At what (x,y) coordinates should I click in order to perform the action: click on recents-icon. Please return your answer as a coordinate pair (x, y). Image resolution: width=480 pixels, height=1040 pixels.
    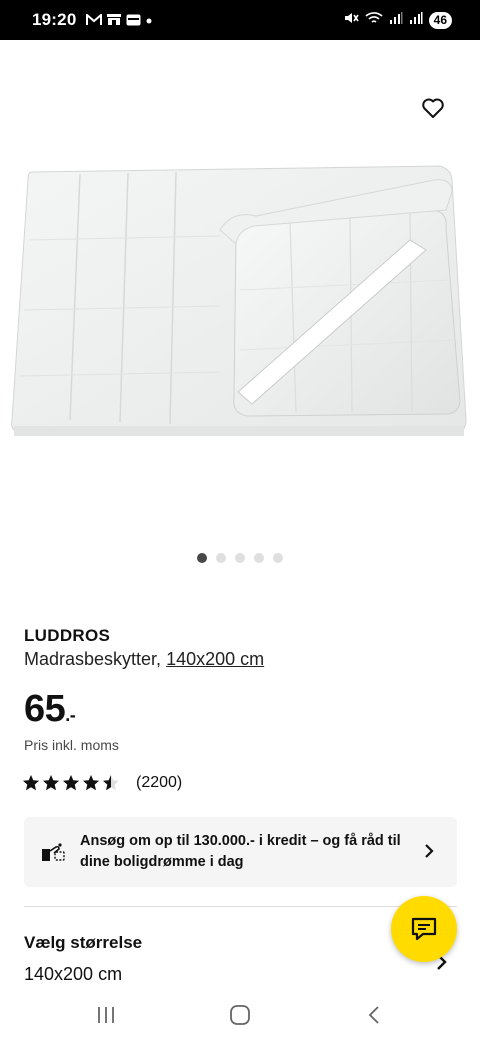
    Looking at the image, I should click on (106, 1015).